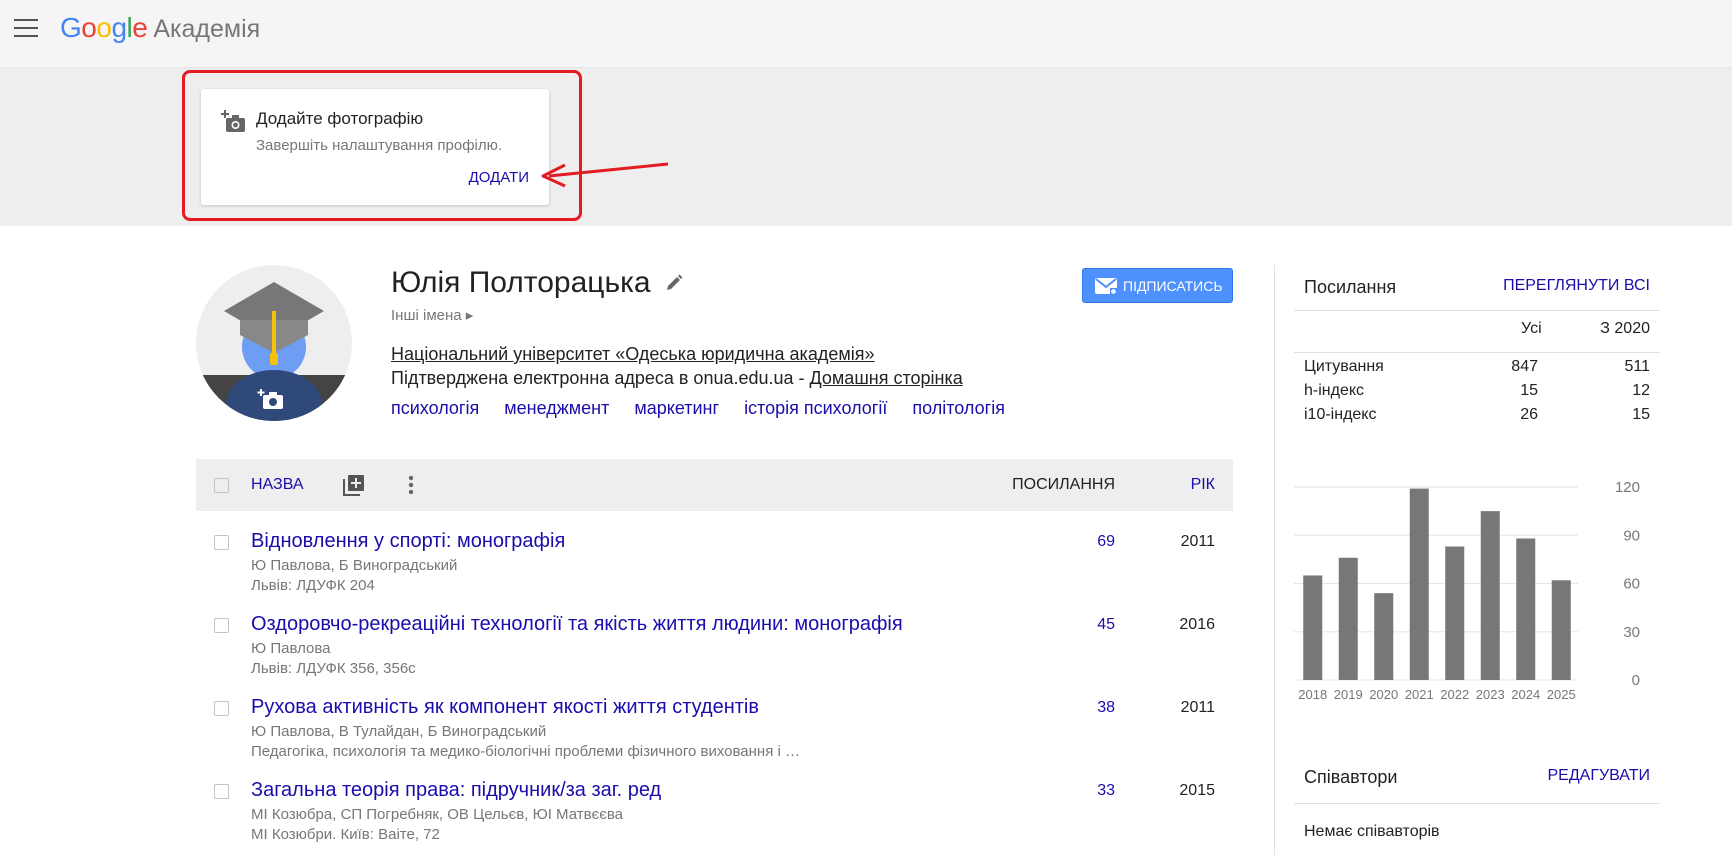  What do you see at coordinates (1477, 367) in the screenshot?
I see `stats-row: Цитування 847 511` at bounding box center [1477, 367].